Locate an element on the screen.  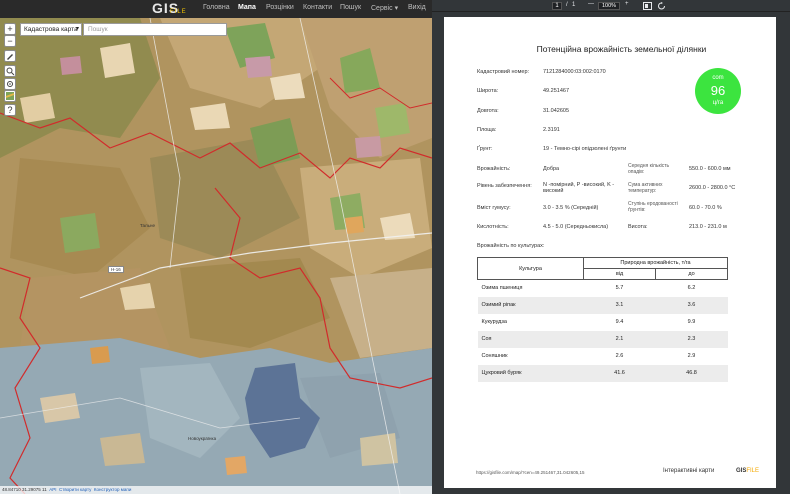
precipitation-label: Середня кількість опадів: is located at coordinates (649, 169).